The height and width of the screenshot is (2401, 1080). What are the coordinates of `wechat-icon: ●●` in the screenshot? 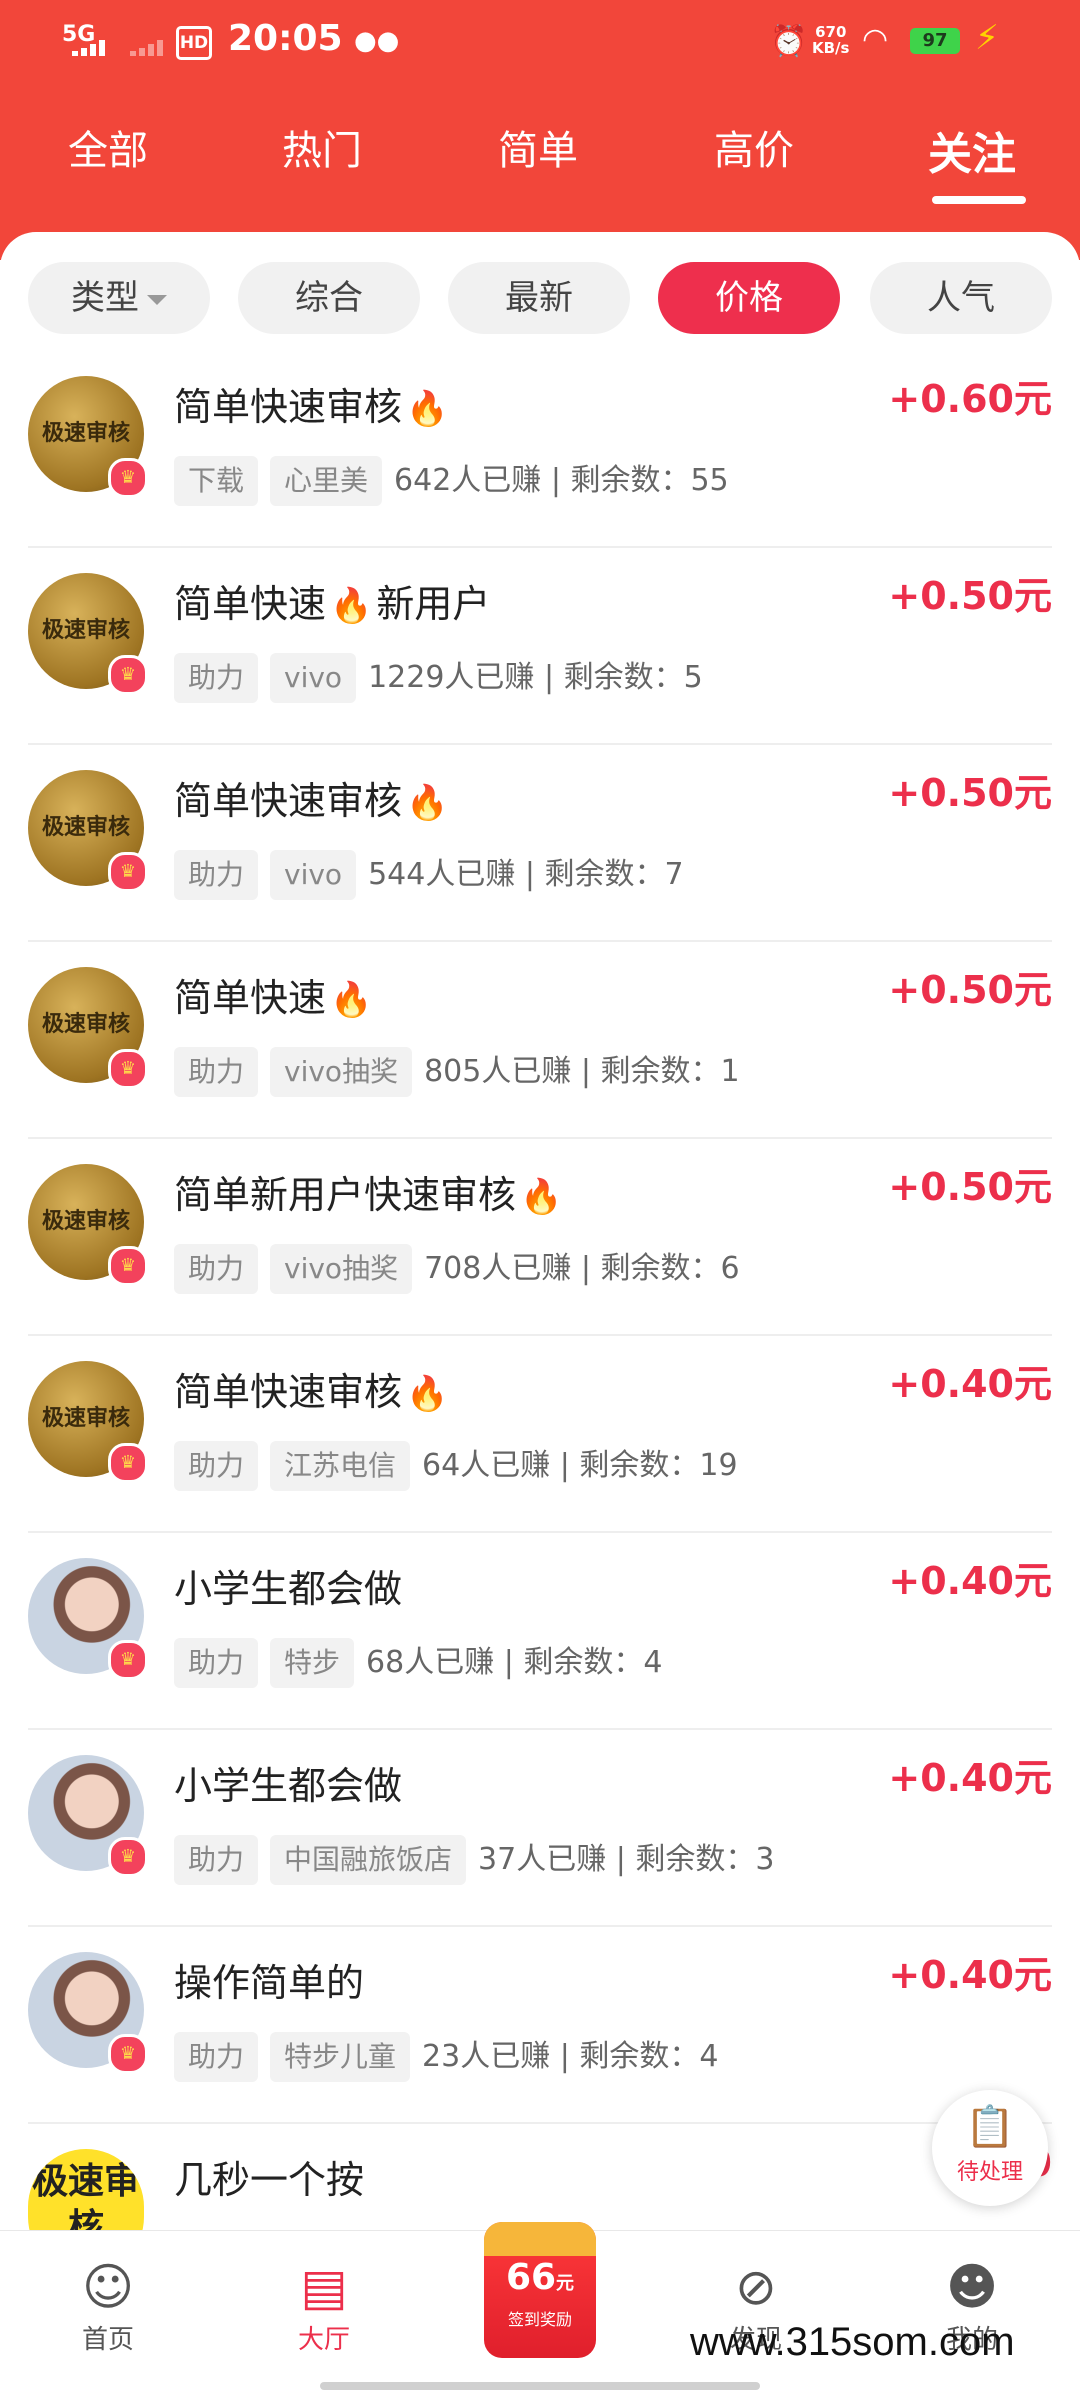 It's located at (377, 41).